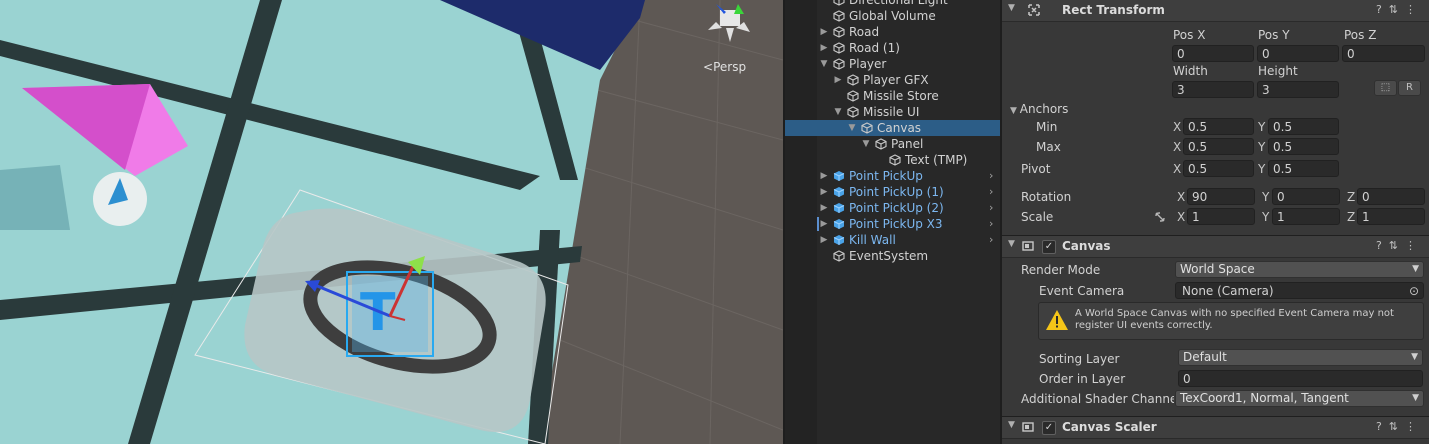 The width and height of the screenshot is (1429, 444). Describe the element at coordinates (1221, 216) in the screenshot. I see `scale-x-field: 1` at that location.